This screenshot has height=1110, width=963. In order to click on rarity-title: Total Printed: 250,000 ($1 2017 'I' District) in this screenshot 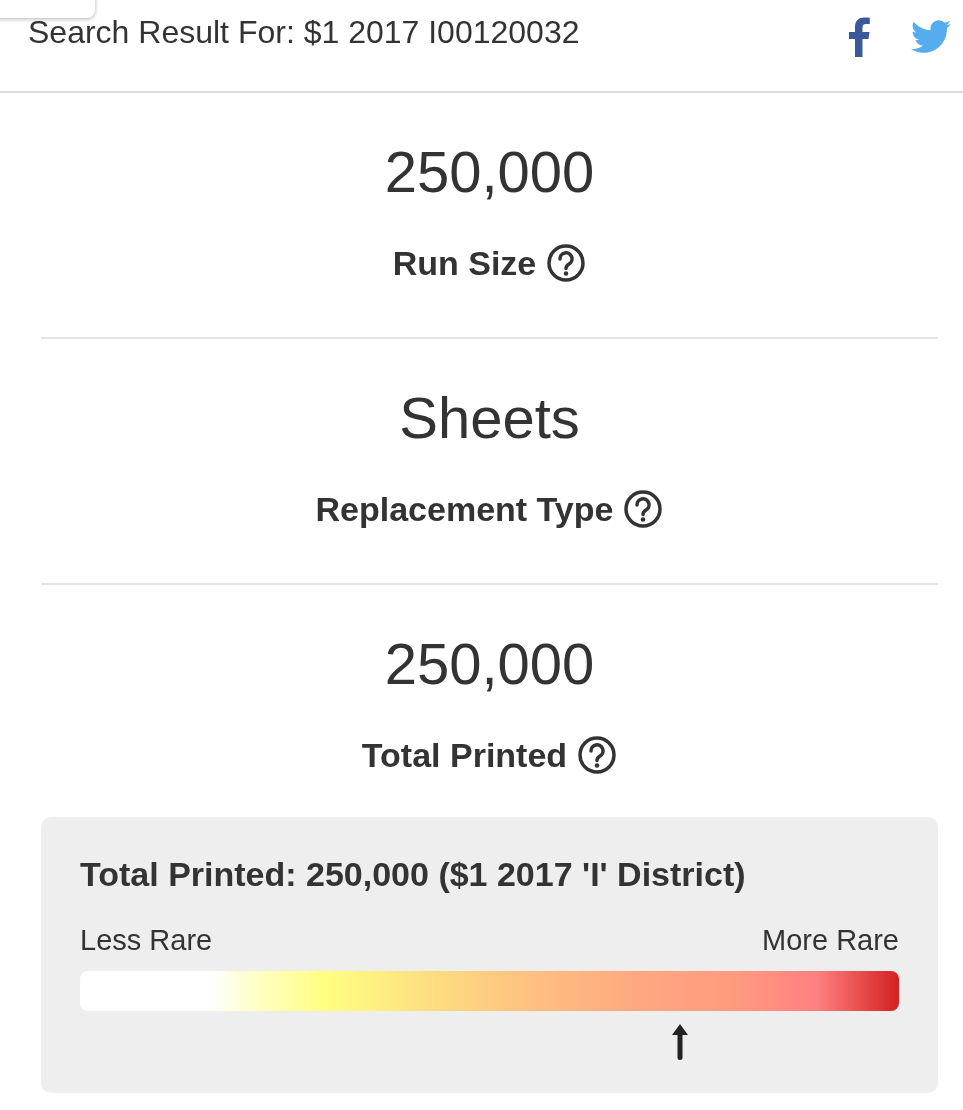, I will do `click(413, 874)`.